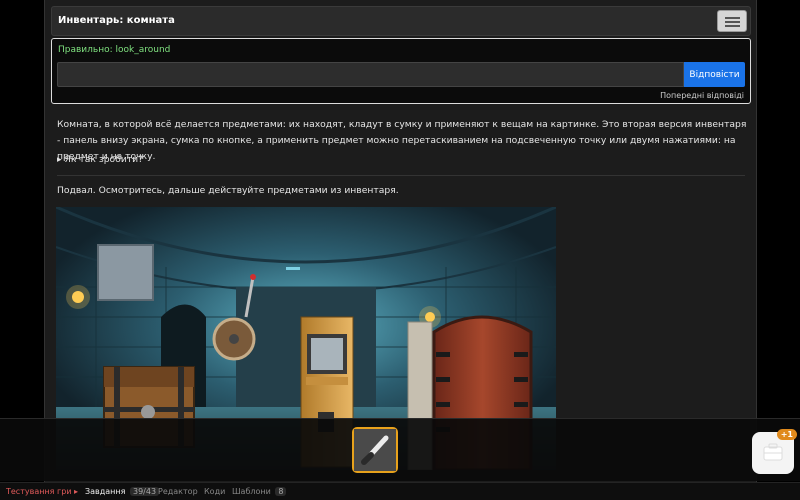  I want to click on panel-title: Инвентарь: комната, so click(116, 20).